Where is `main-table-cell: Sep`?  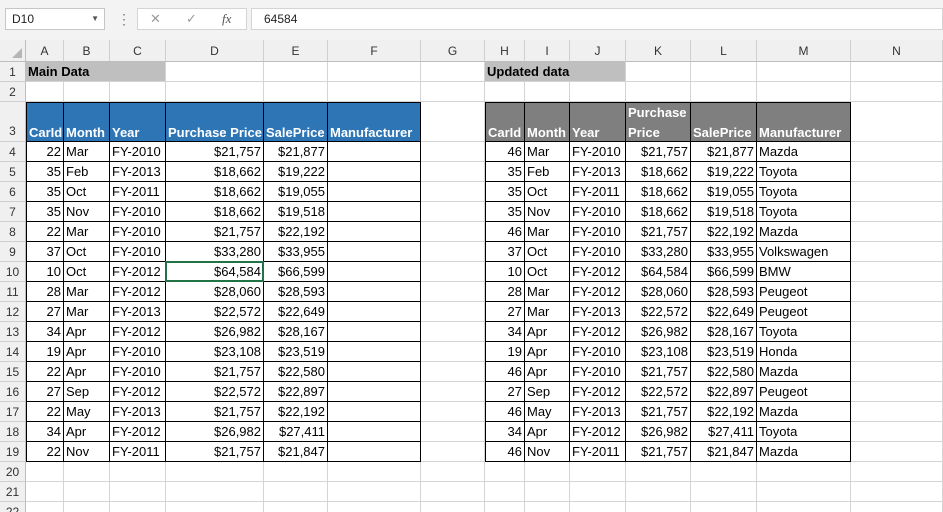 main-table-cell: Sep is located at coordinates (87, 392).